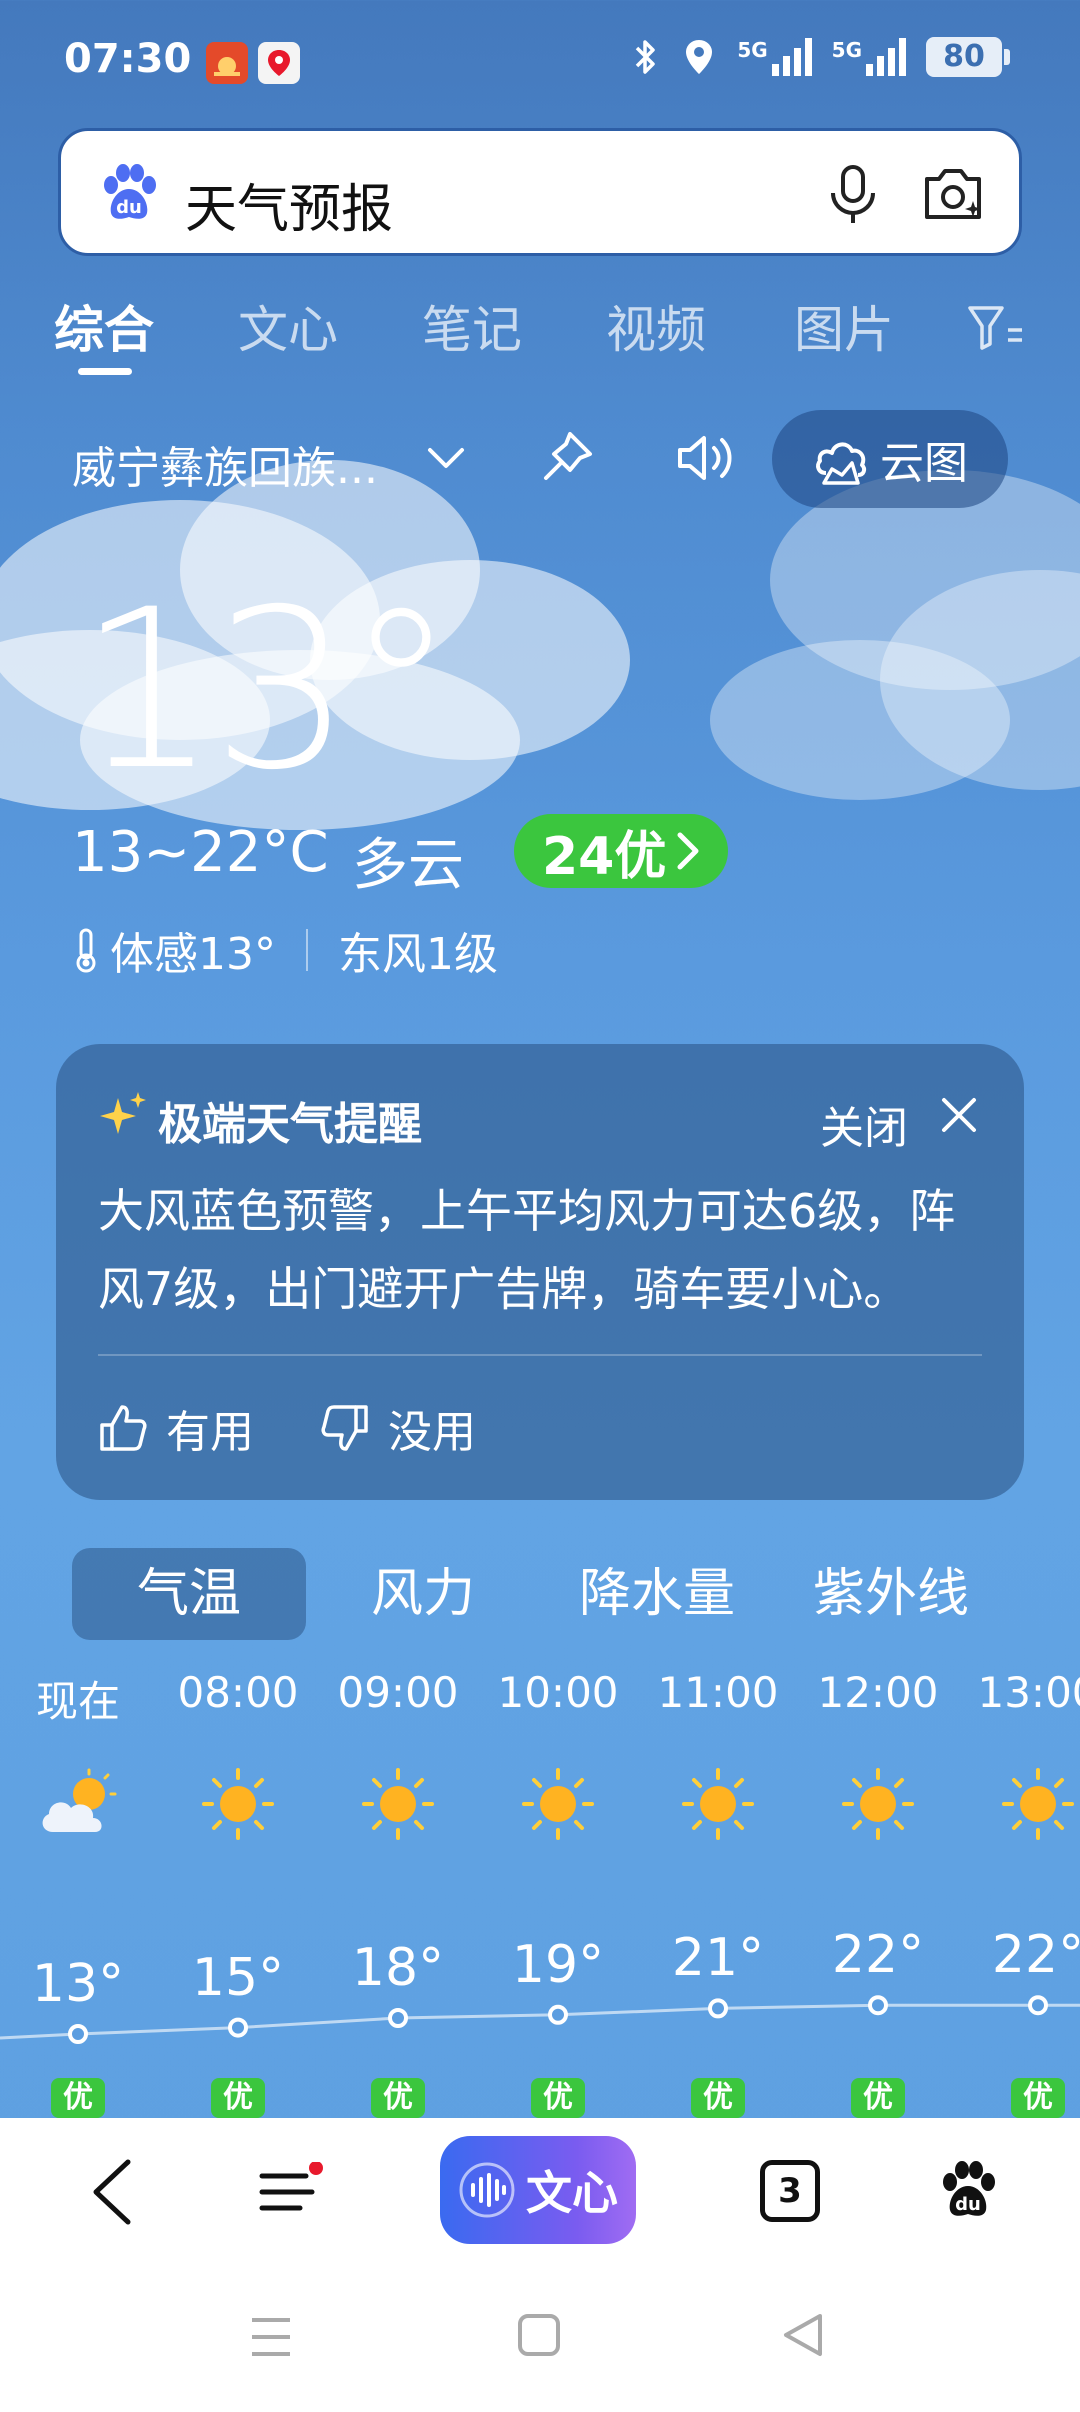 This screenshot has width=1080, height=2412. Describe the element at coordinates (924, 463) in the screenshot. I see `cloud-map-label: 云图` at that location.